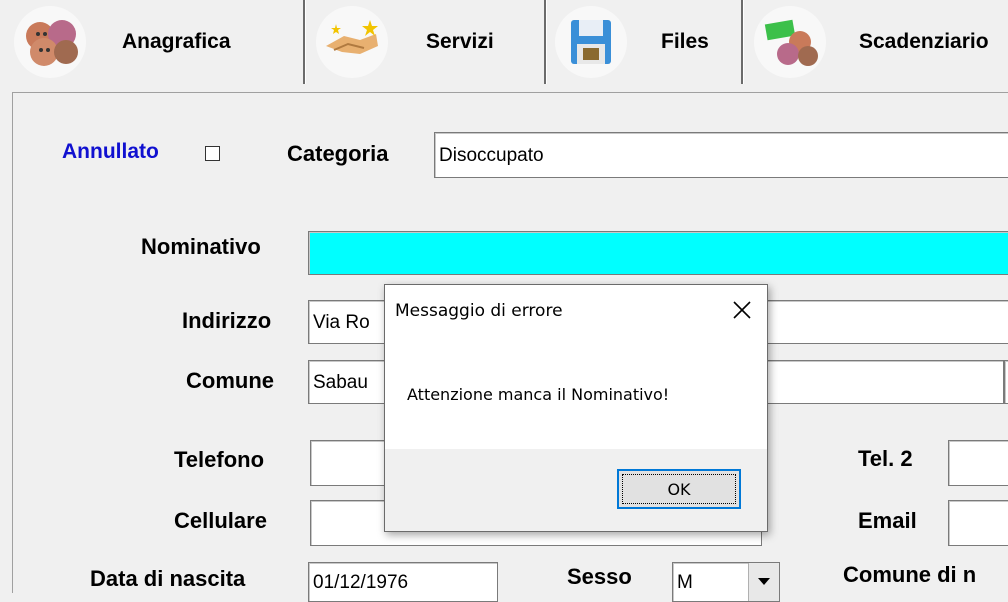  I want to click on comune-nascita-label: Comune di n, so click(910, 574).